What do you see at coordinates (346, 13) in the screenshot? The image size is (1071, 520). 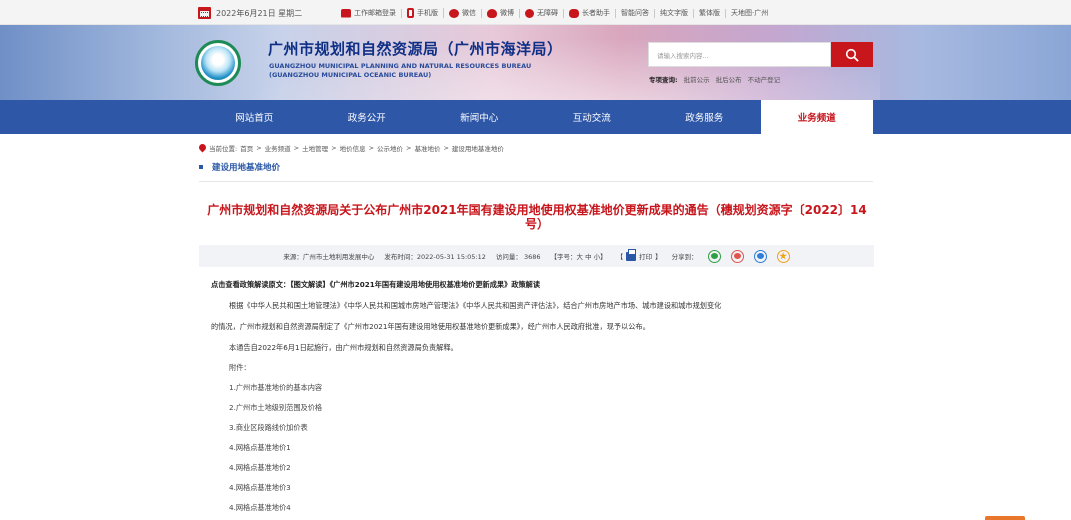 I see `mail-icon` at bounding box center [346, 13].